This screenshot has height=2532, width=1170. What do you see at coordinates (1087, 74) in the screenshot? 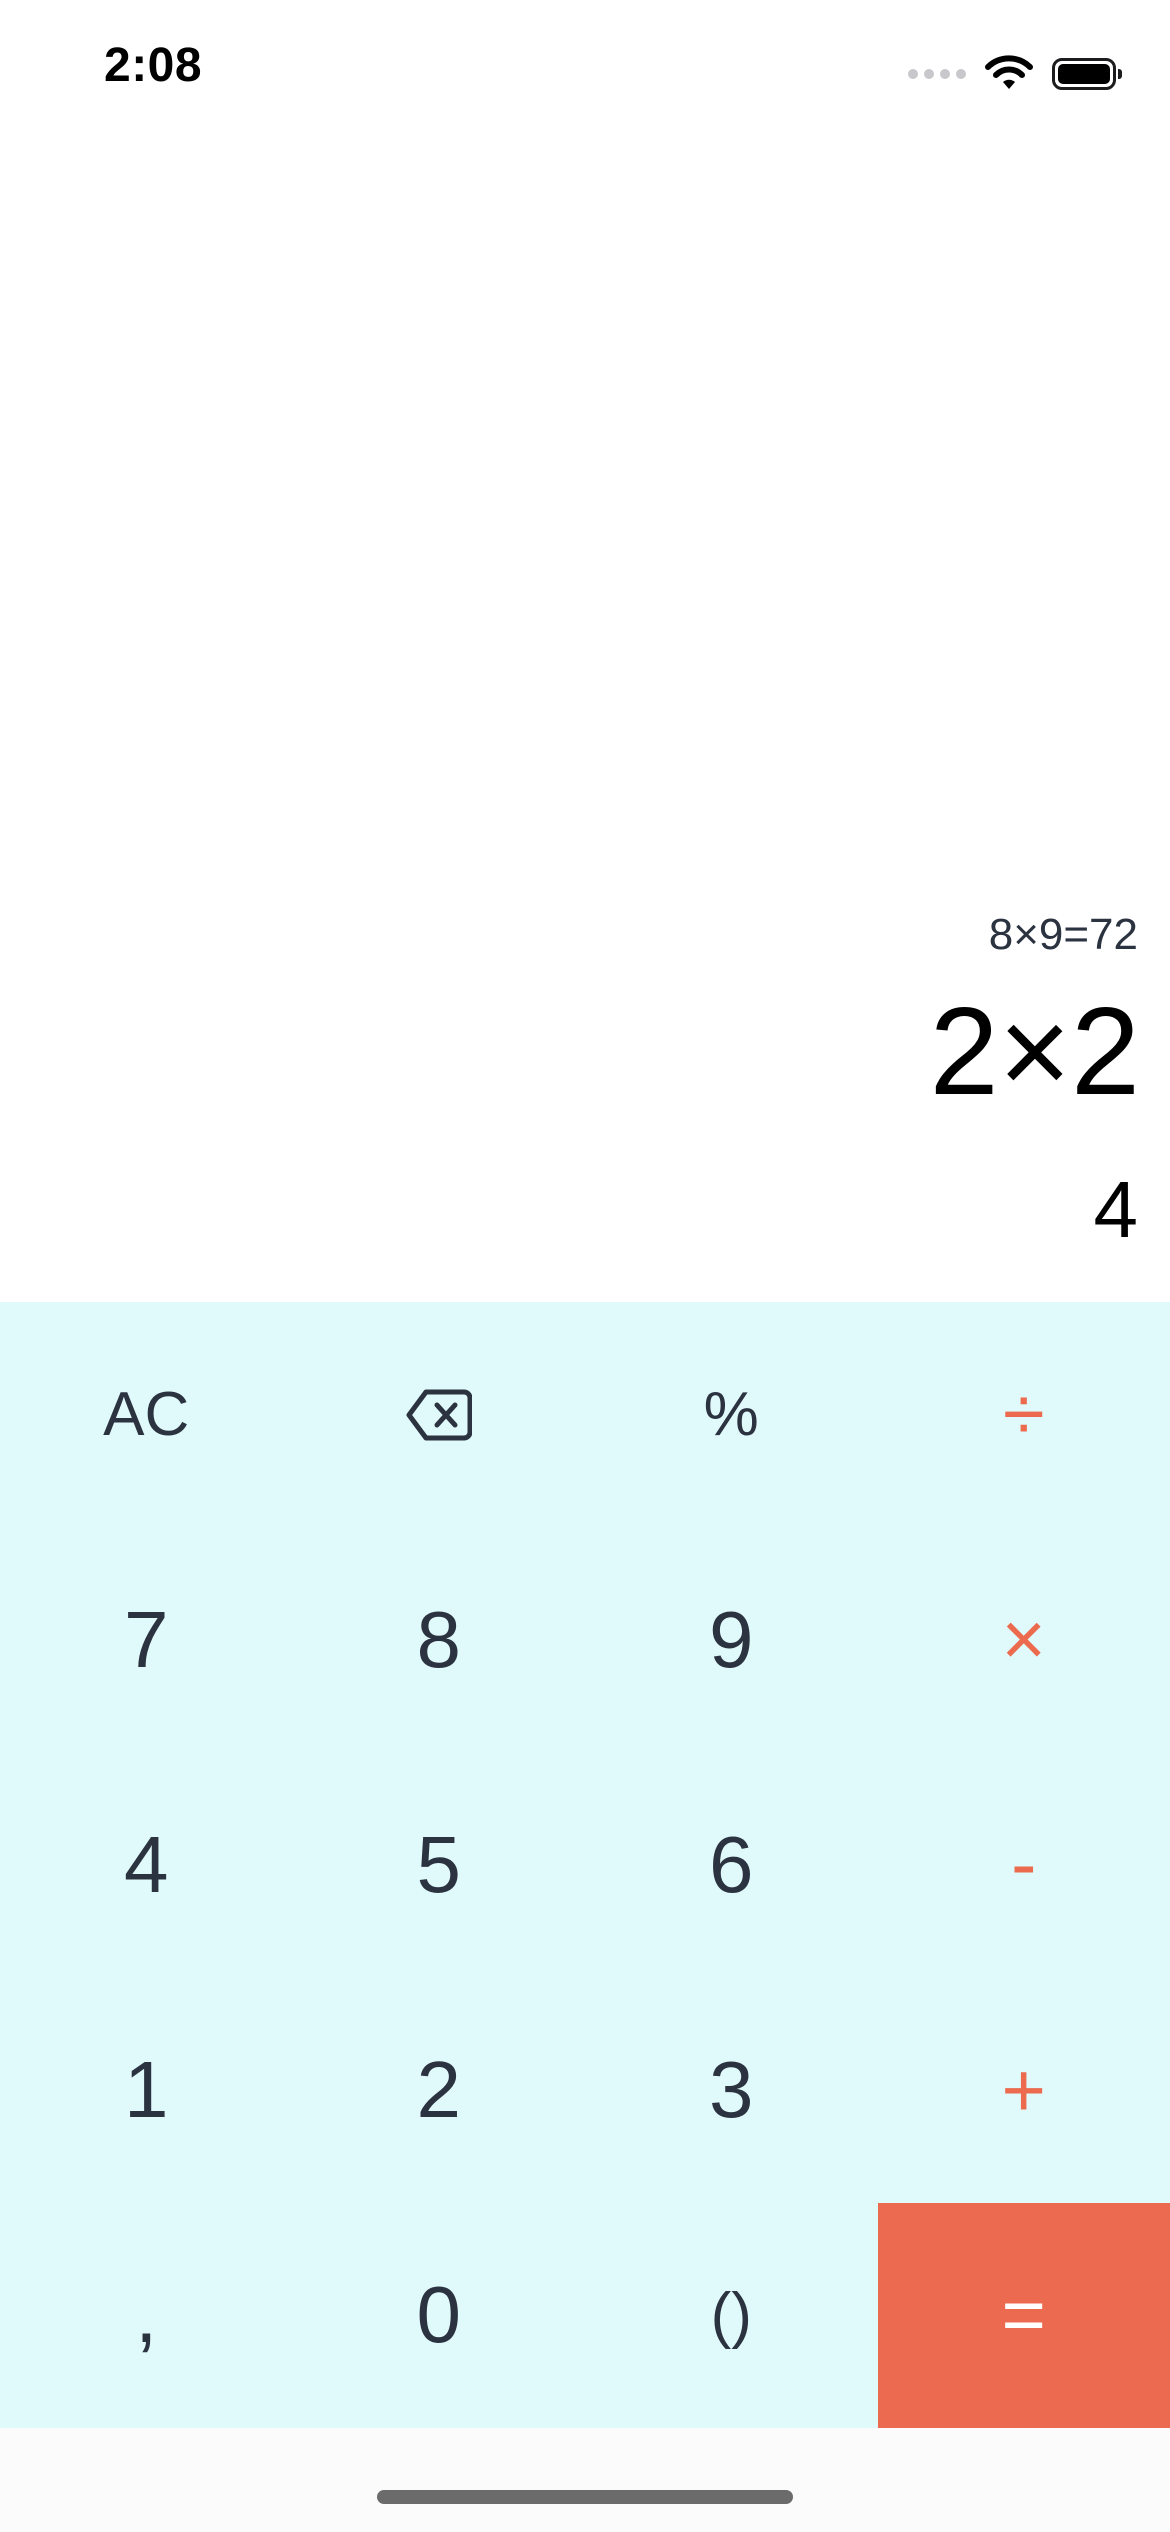
I see `battery-icon` at bounding box center [1087, 74].